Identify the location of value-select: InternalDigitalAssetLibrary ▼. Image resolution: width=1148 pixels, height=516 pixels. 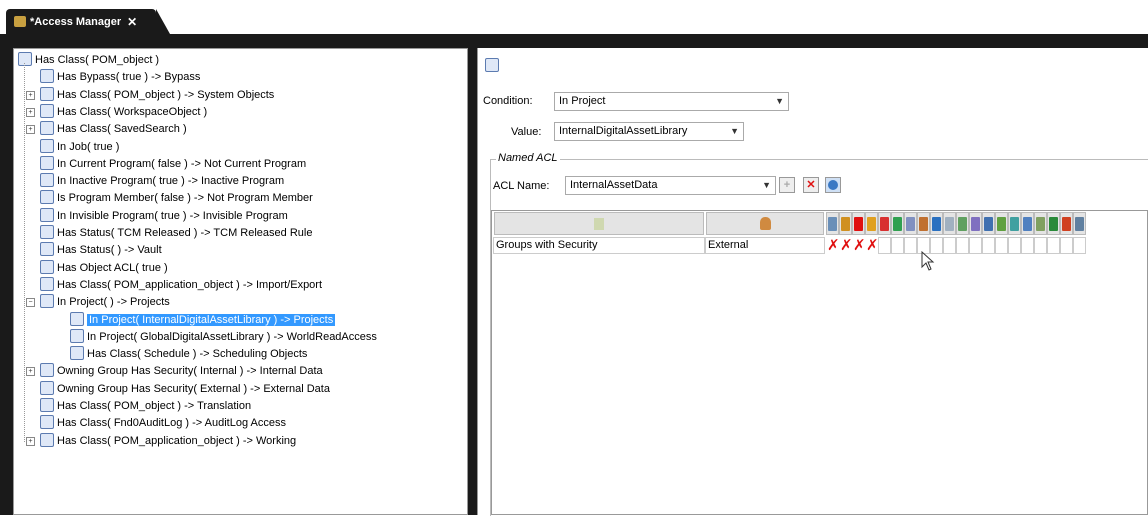
(649, 131).